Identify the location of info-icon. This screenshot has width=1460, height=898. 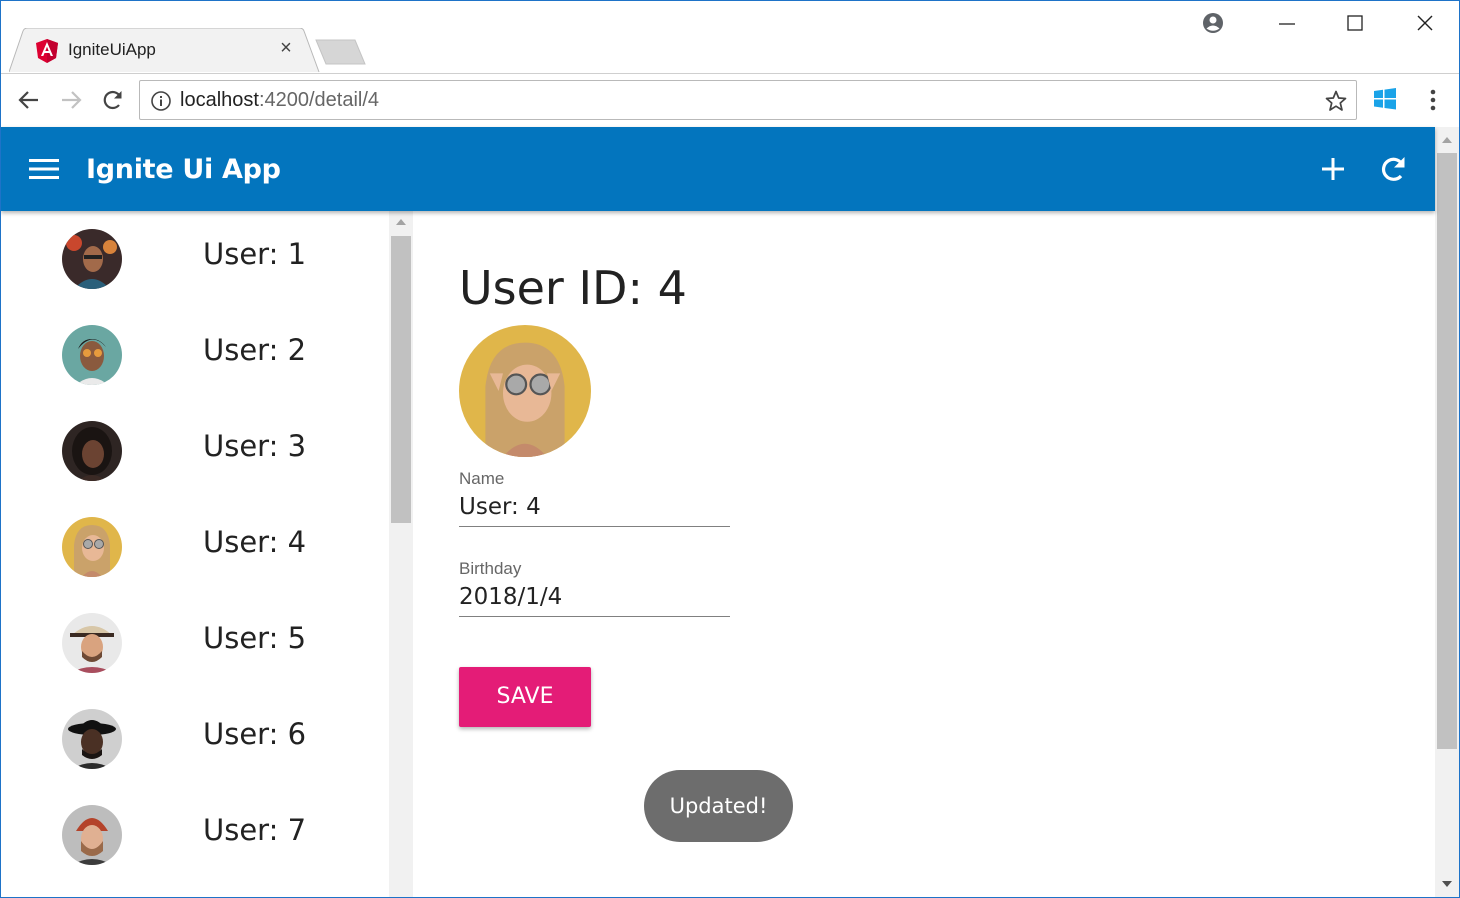
(161, 101).